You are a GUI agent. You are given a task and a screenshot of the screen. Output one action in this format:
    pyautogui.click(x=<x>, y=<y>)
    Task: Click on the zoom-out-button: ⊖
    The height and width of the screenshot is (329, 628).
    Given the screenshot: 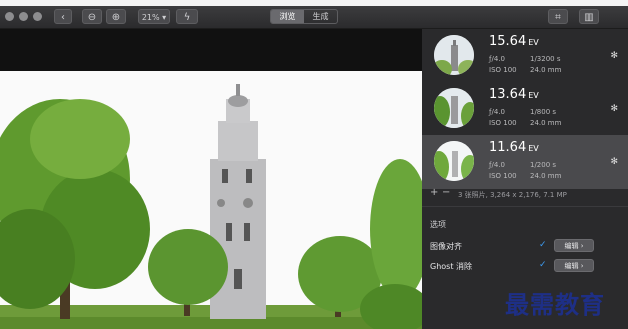 What is the action you would take?
    pyautogui.click(x=92, y=16)
    